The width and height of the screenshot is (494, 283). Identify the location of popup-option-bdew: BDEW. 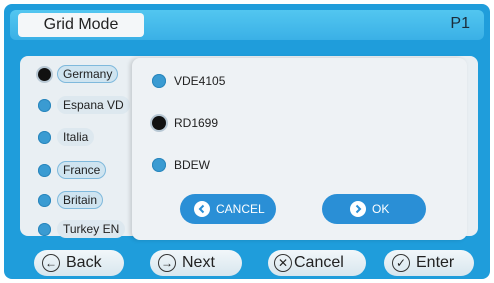
(181, 165).